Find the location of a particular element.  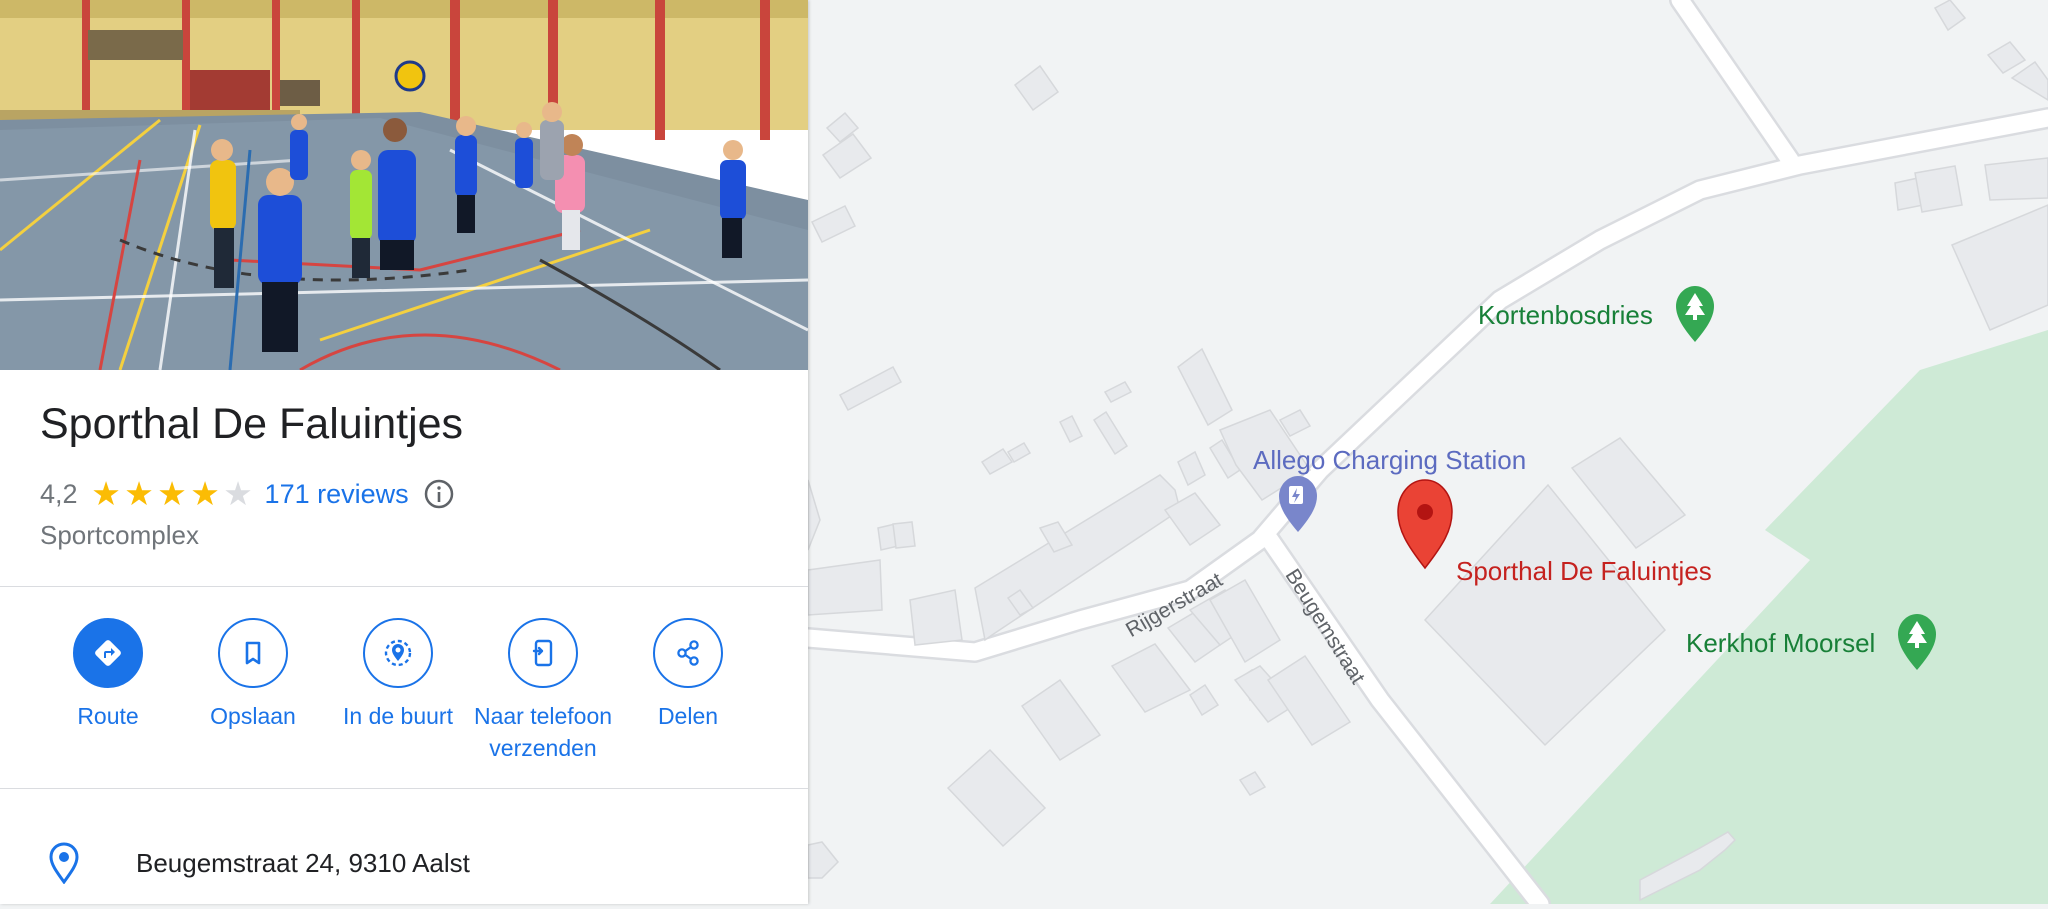

share-icon is located at coordinates (688, 653).